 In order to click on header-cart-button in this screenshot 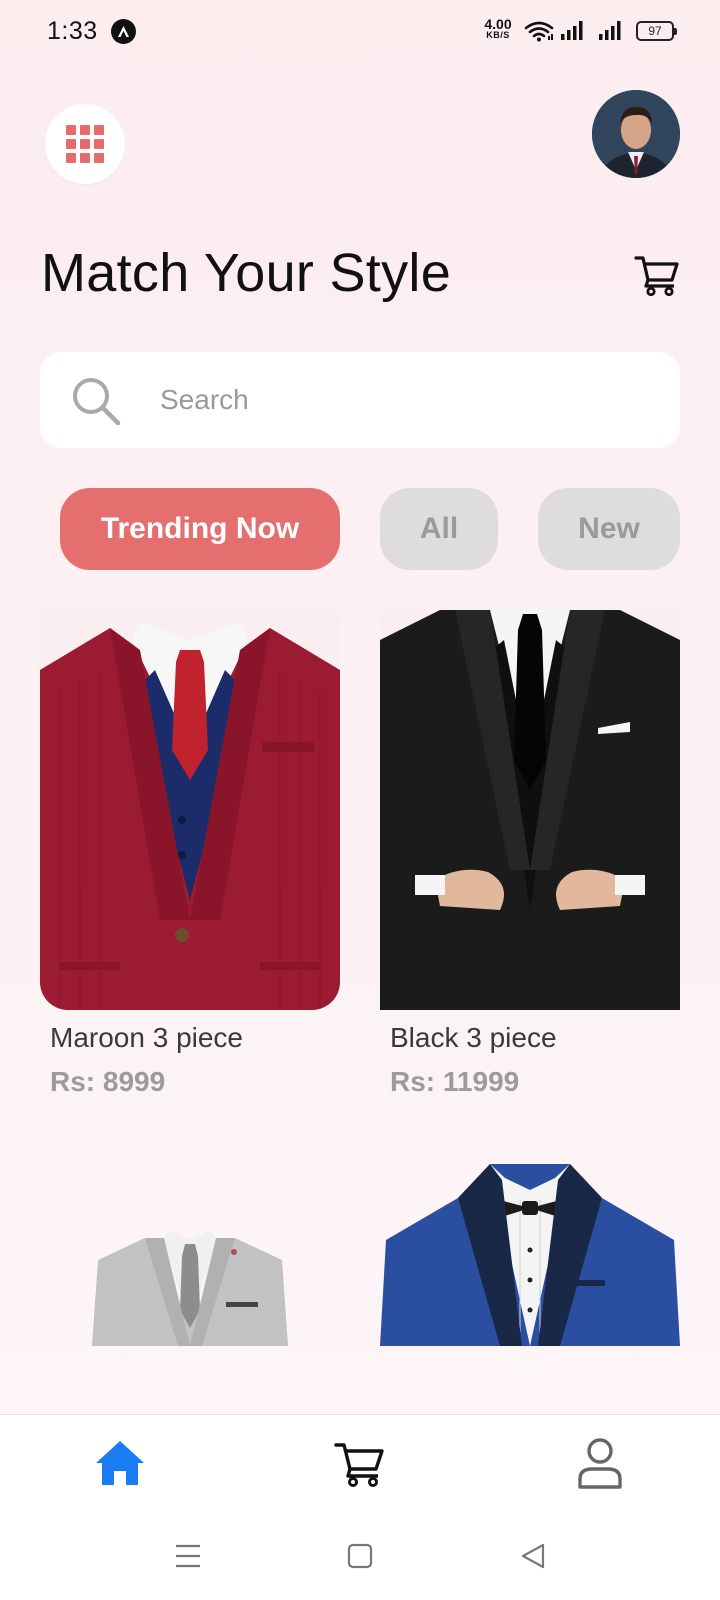, I will do `click(657, 277)`.